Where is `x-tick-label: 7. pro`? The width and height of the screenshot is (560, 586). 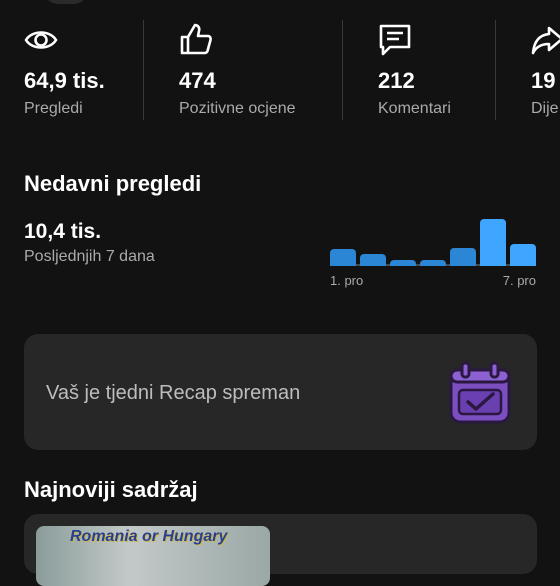
x-tick-label: 7. pro is located at coordinates (519, 280).